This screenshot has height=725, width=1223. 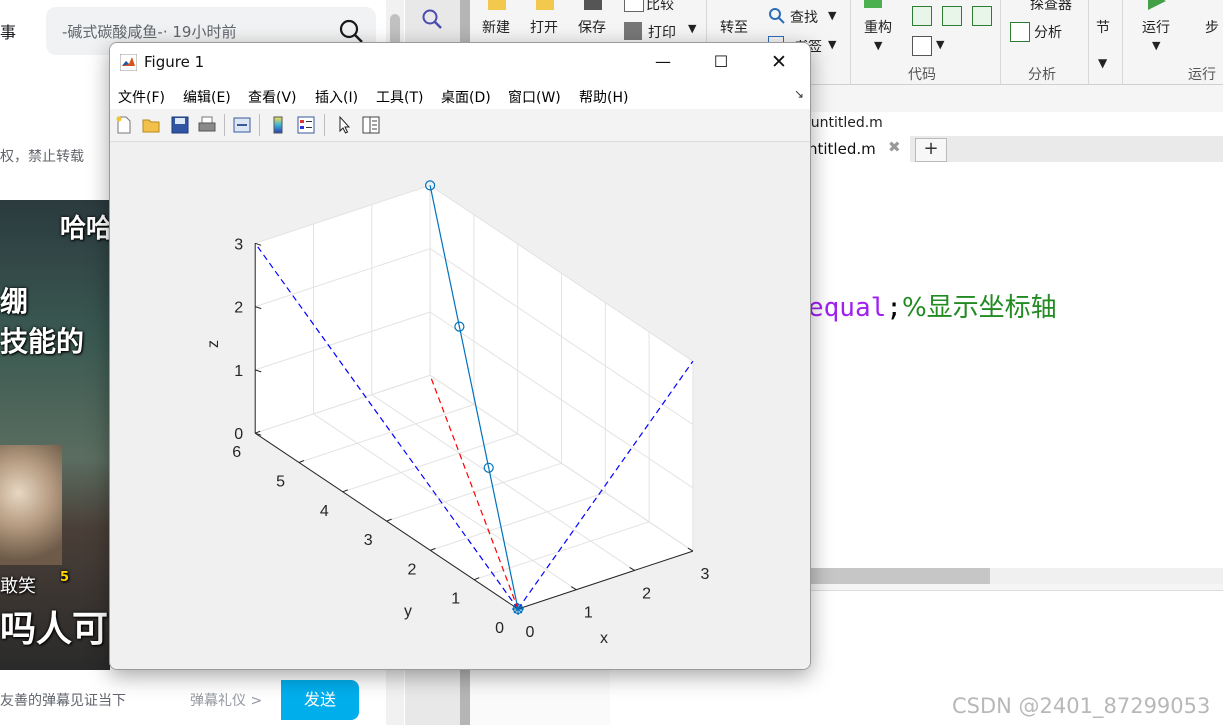 What do you see at coordinates (272, 97) in the screenshot?
I see `menu-view: 查看(V)` at bounding box center [272, 97].